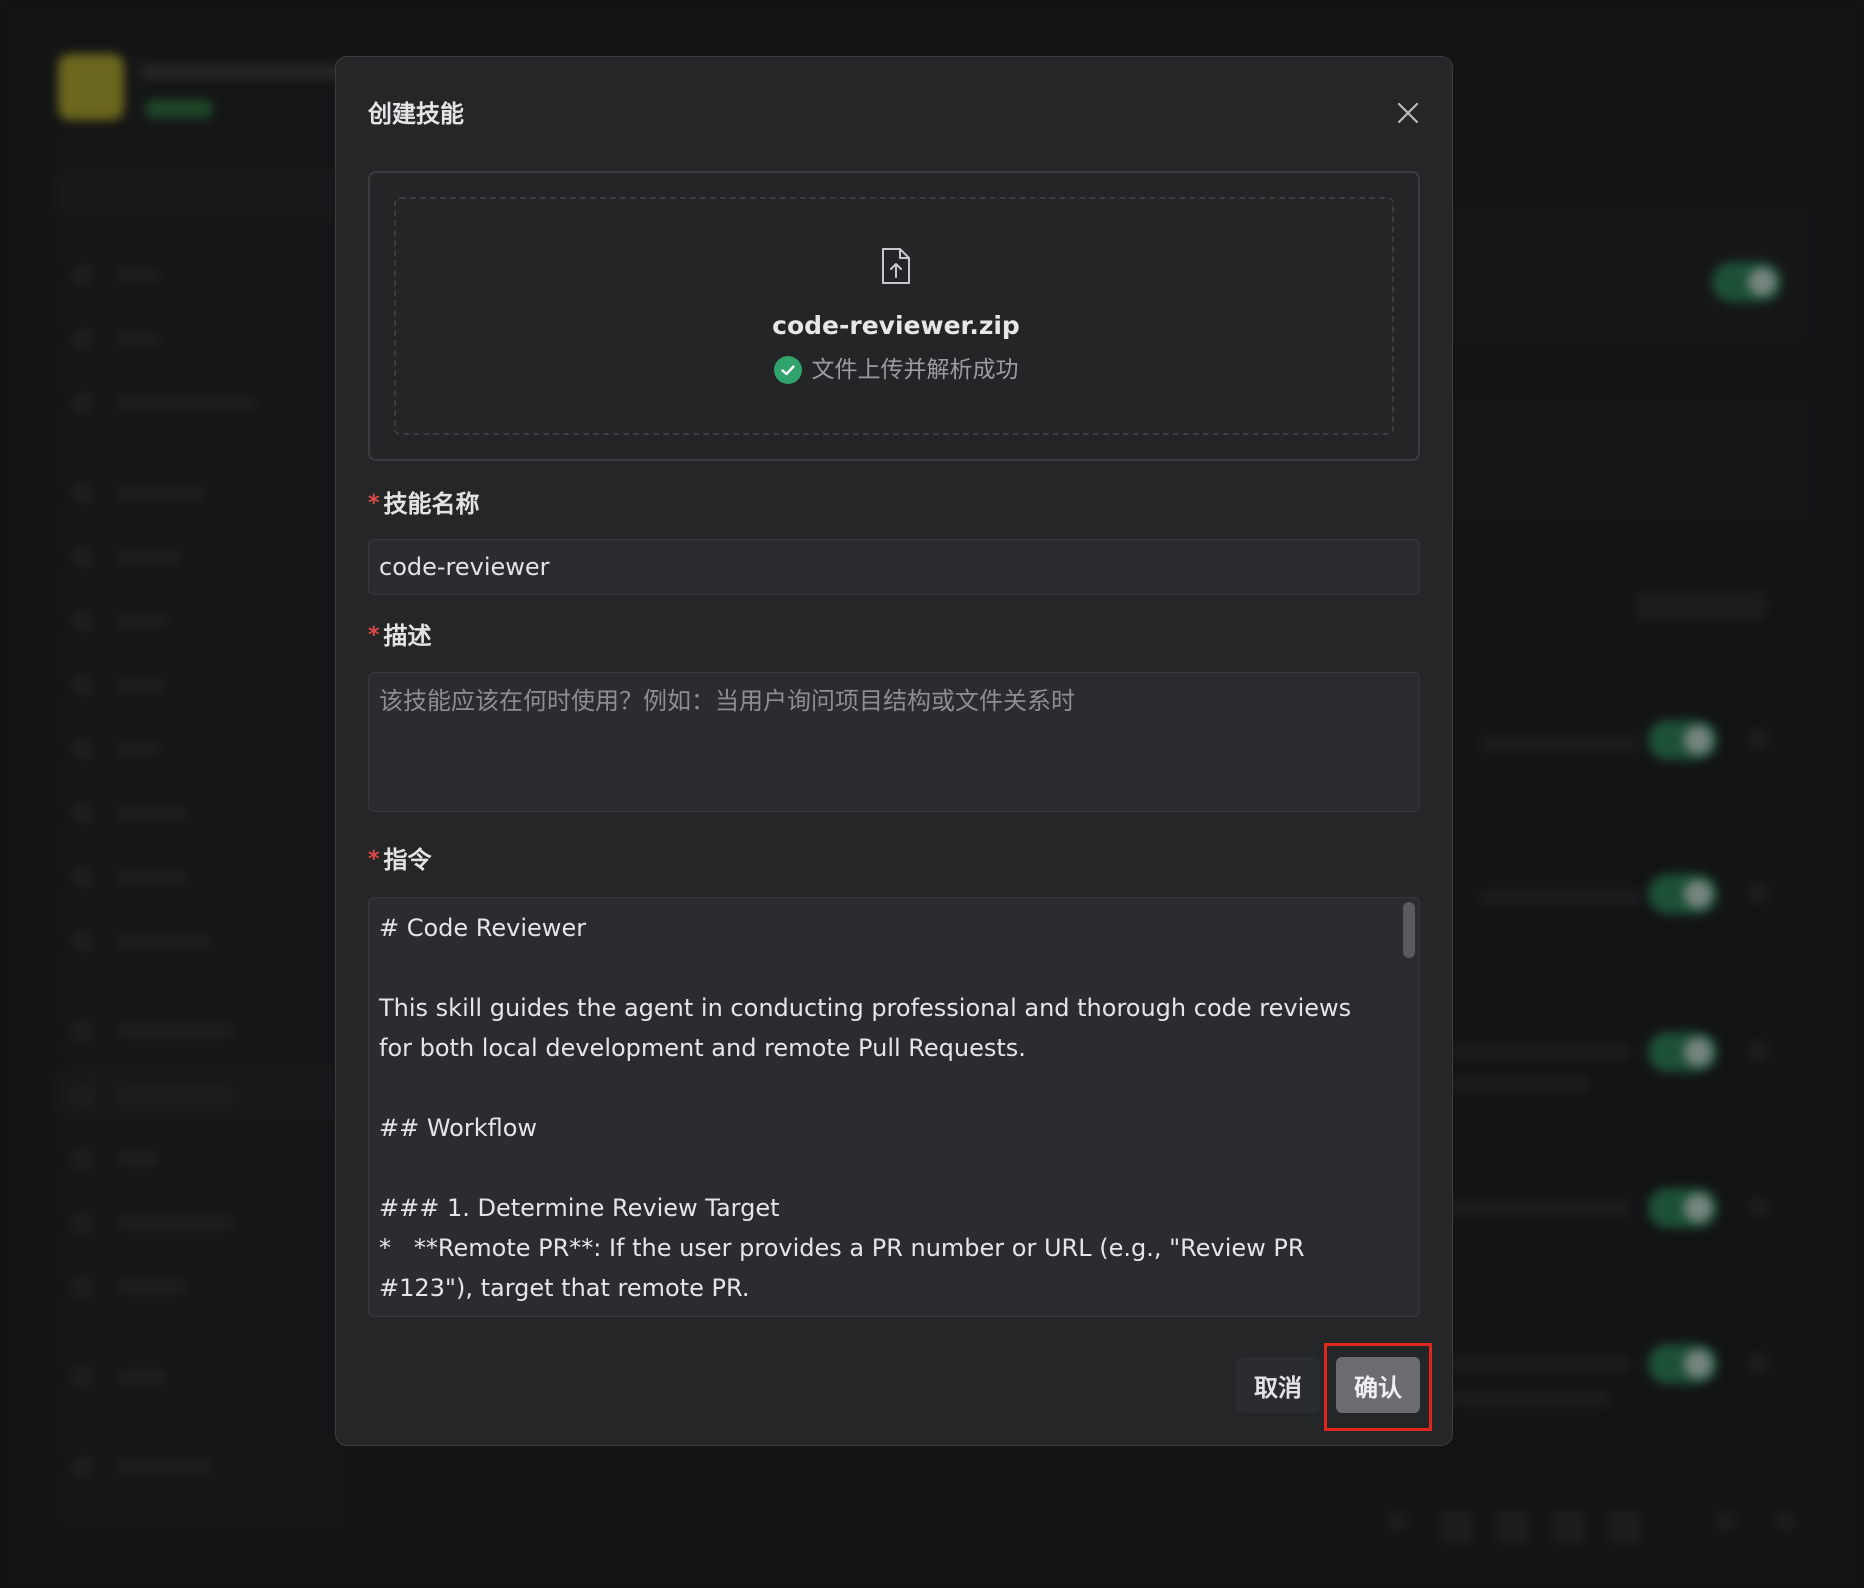  Describe the element at coordinates (894, 567) in the screenshot. I see `skill-name-input` at that location.